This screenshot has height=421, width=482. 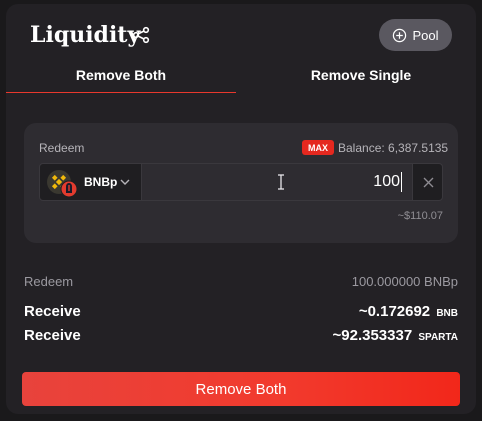 What do you see at coordinates (420, 216) in the screenshot?
I see `usd-value: ~$110.07` at bounding box center [420, 216].